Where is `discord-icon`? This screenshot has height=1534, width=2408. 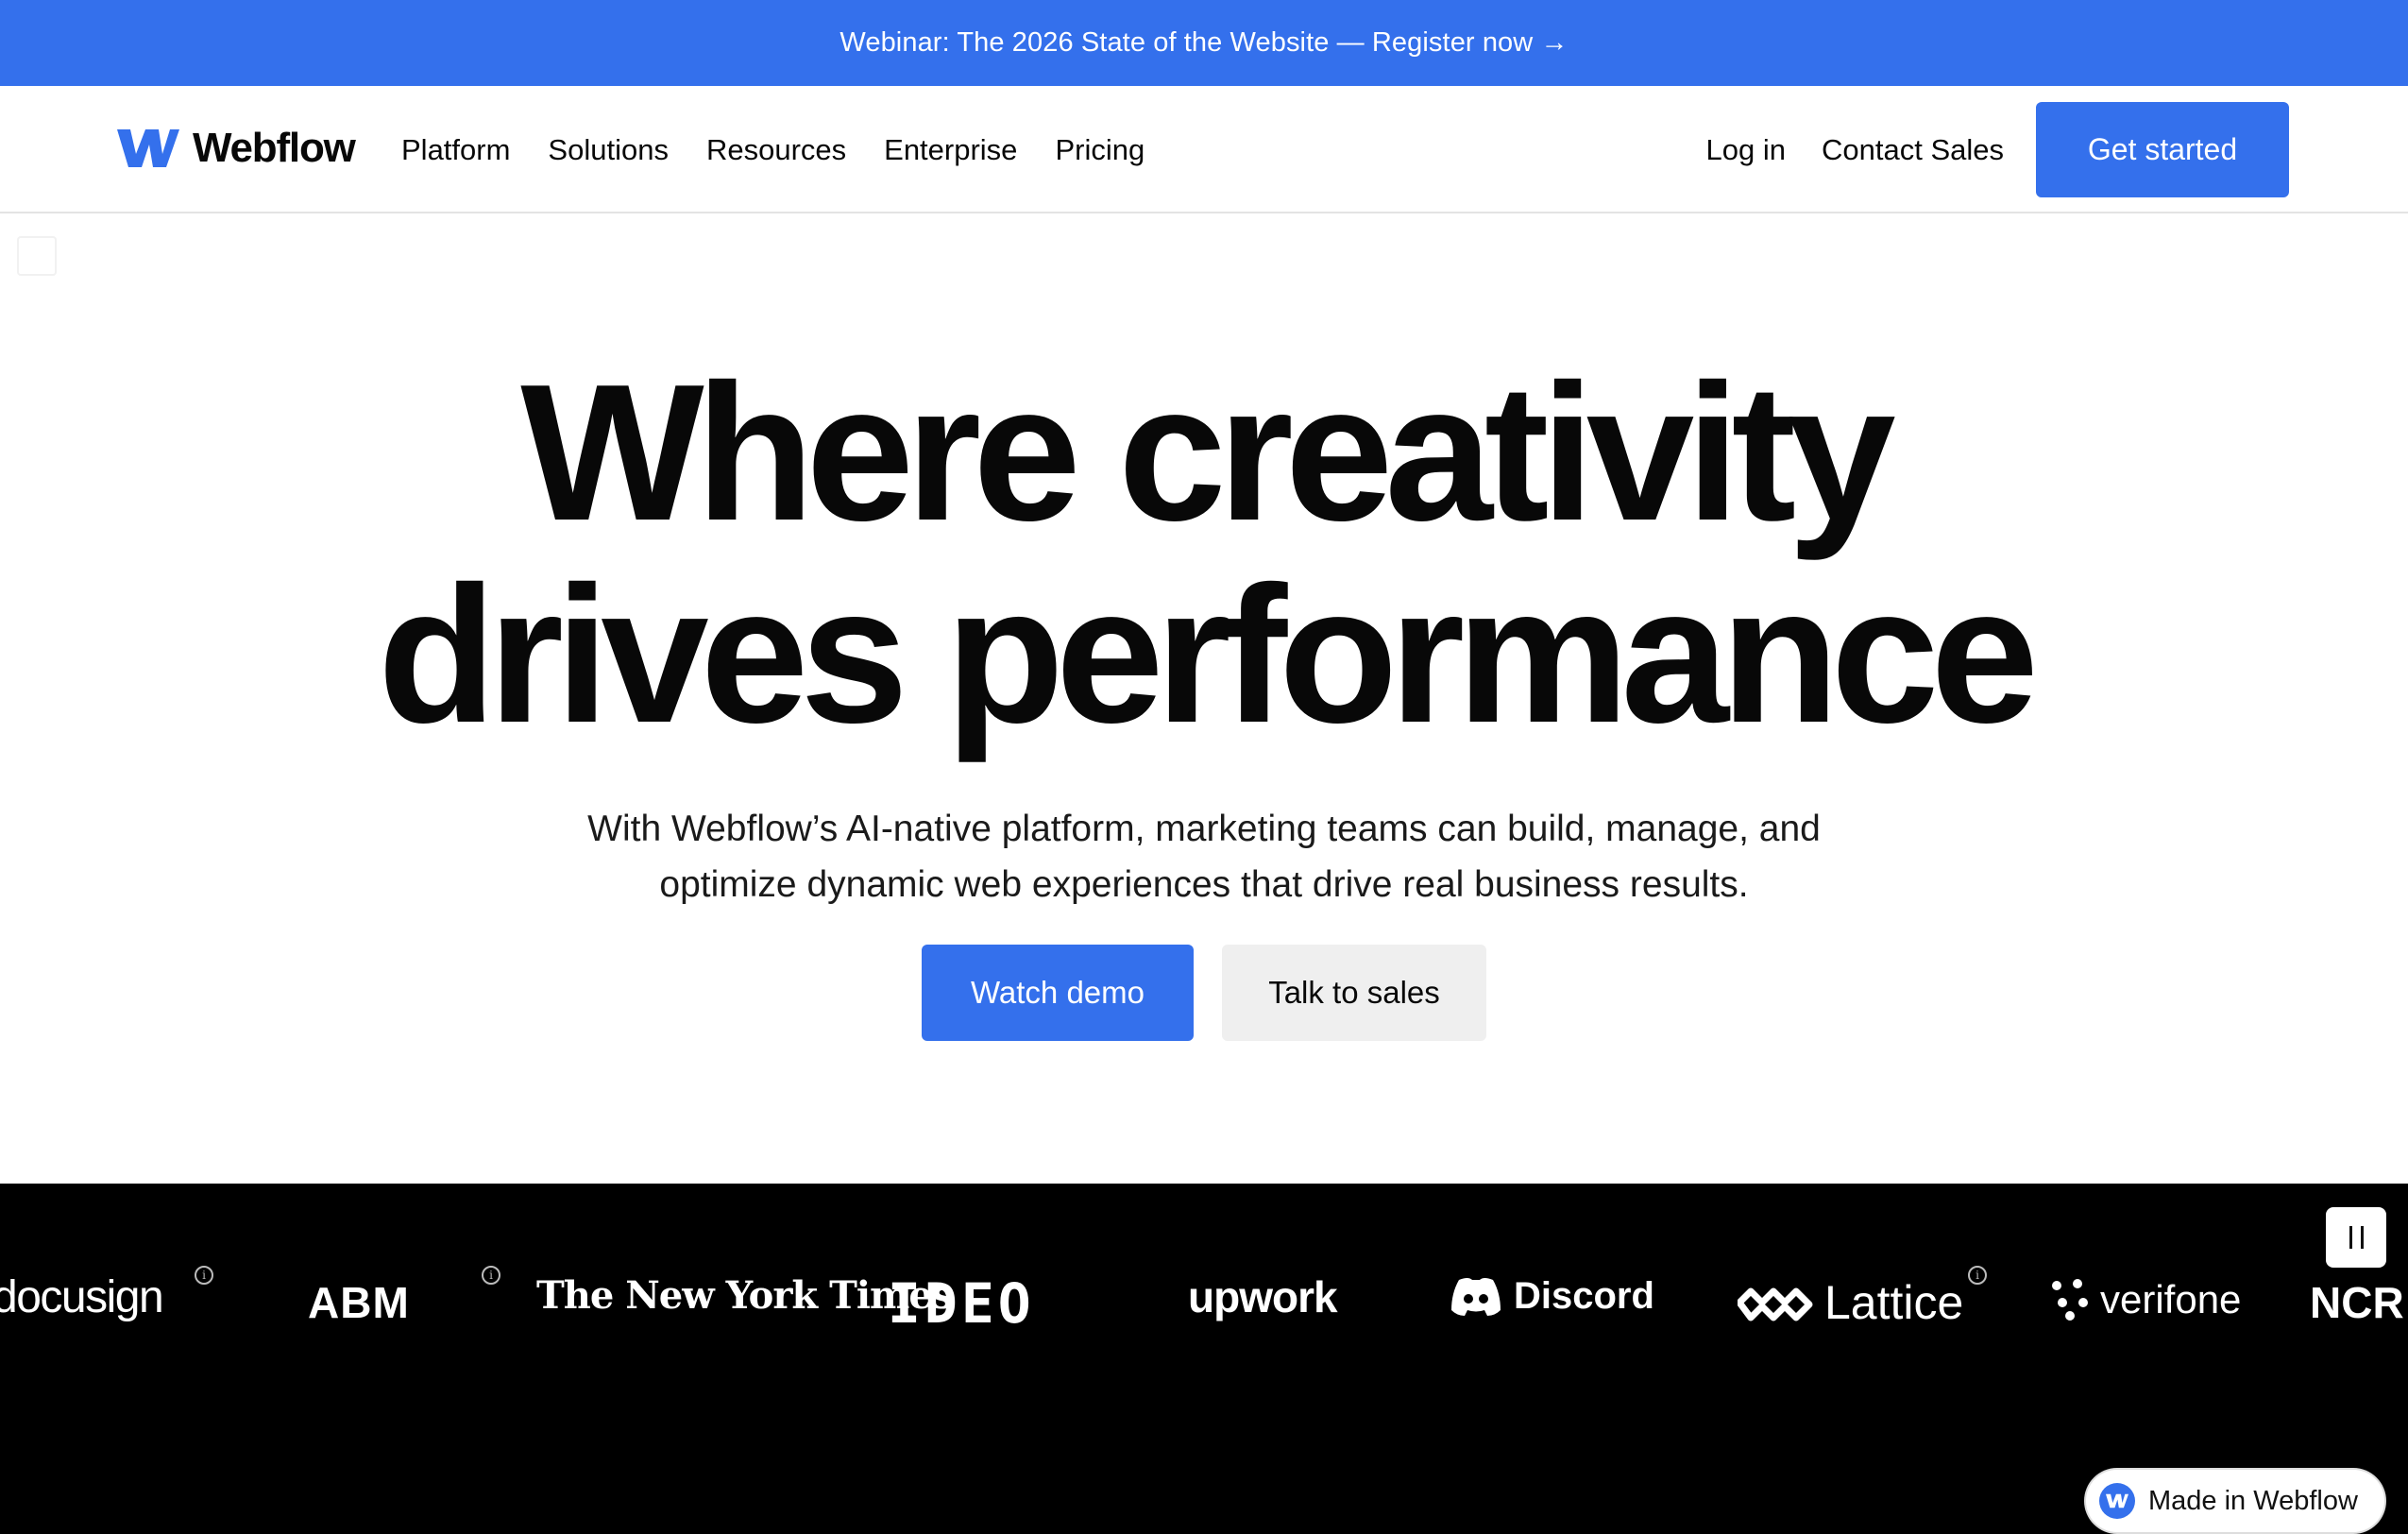 discord-icon is located at coordinates (1476, 1296).